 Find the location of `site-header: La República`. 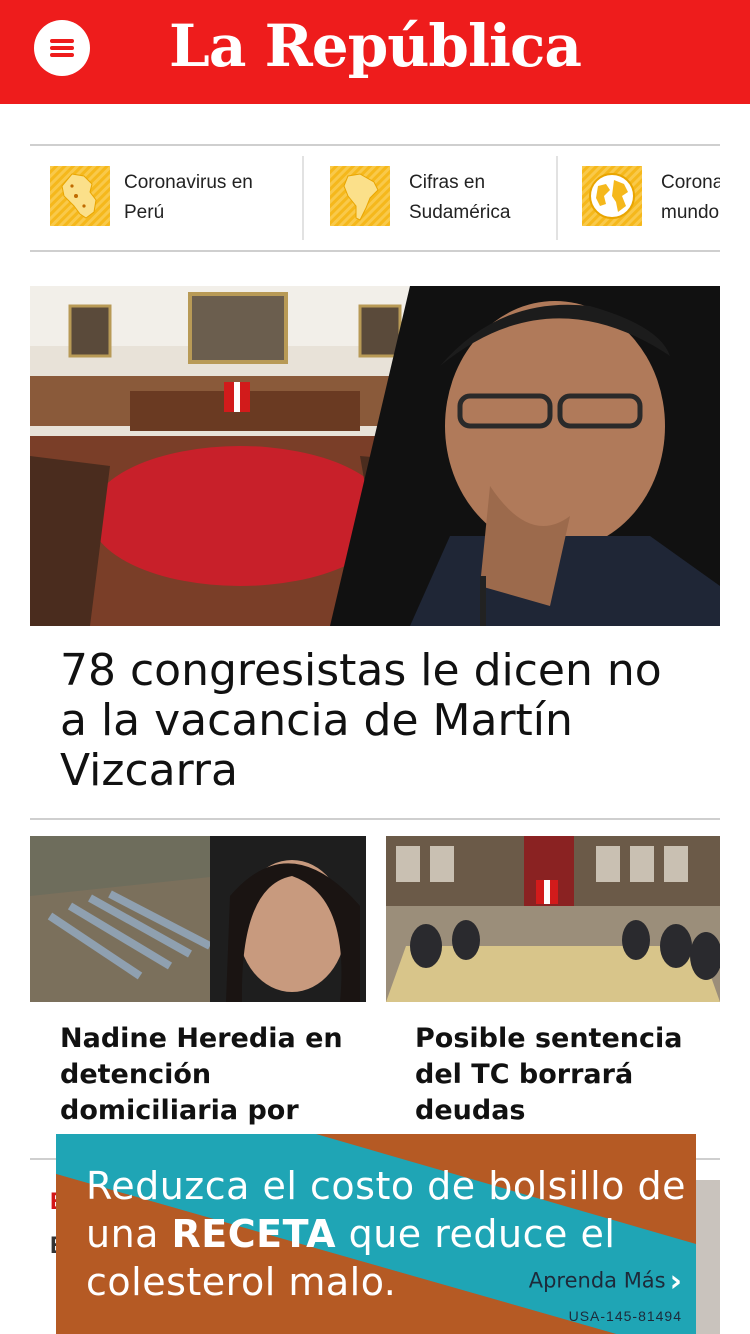

site-header: La República is located at coordinates (375, 52).